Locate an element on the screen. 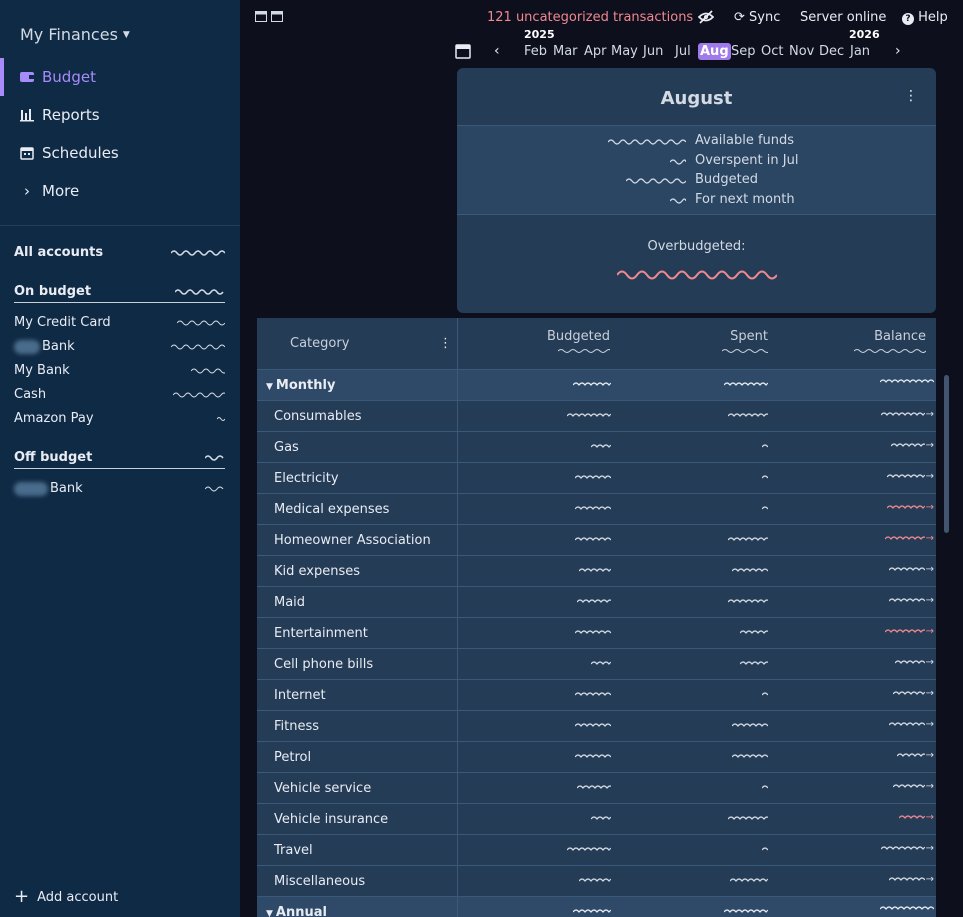 The height and width of the screenshot is (917, 963). category-row: Homeowner Association → is located at coordinates (596, 540).